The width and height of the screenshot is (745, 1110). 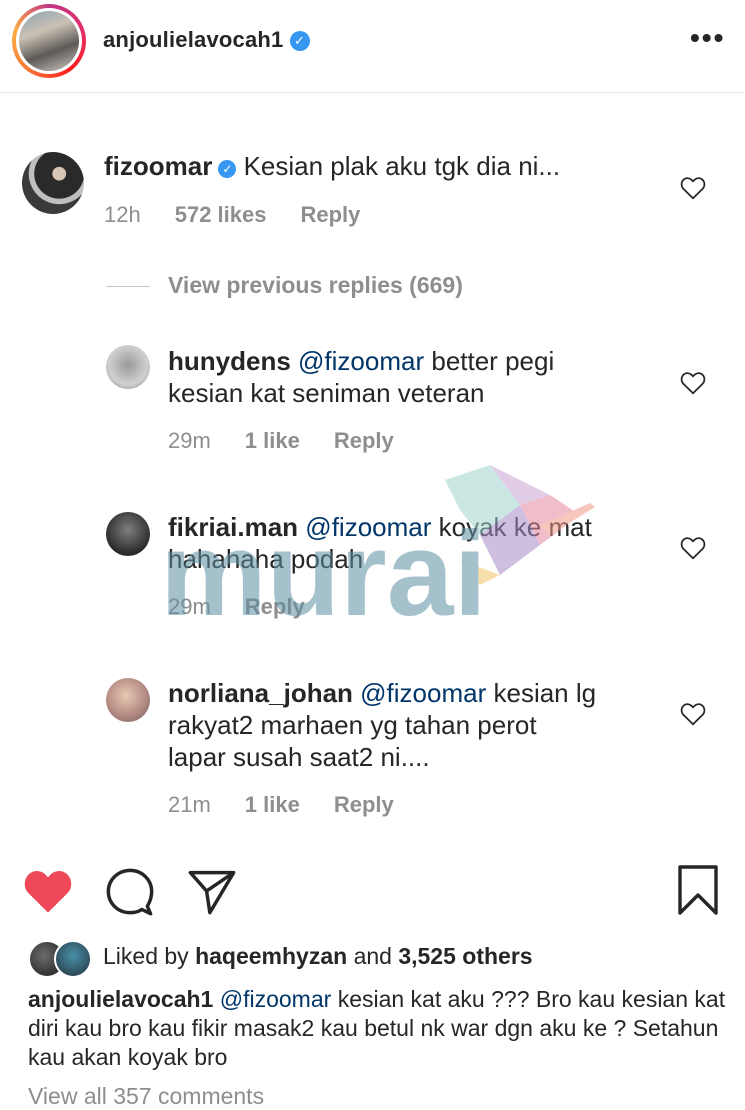 What do you see at coordinates (128, 367) in the screenshot?
I see `comment-avatar-hunydens` at bounding box center [128, 367].